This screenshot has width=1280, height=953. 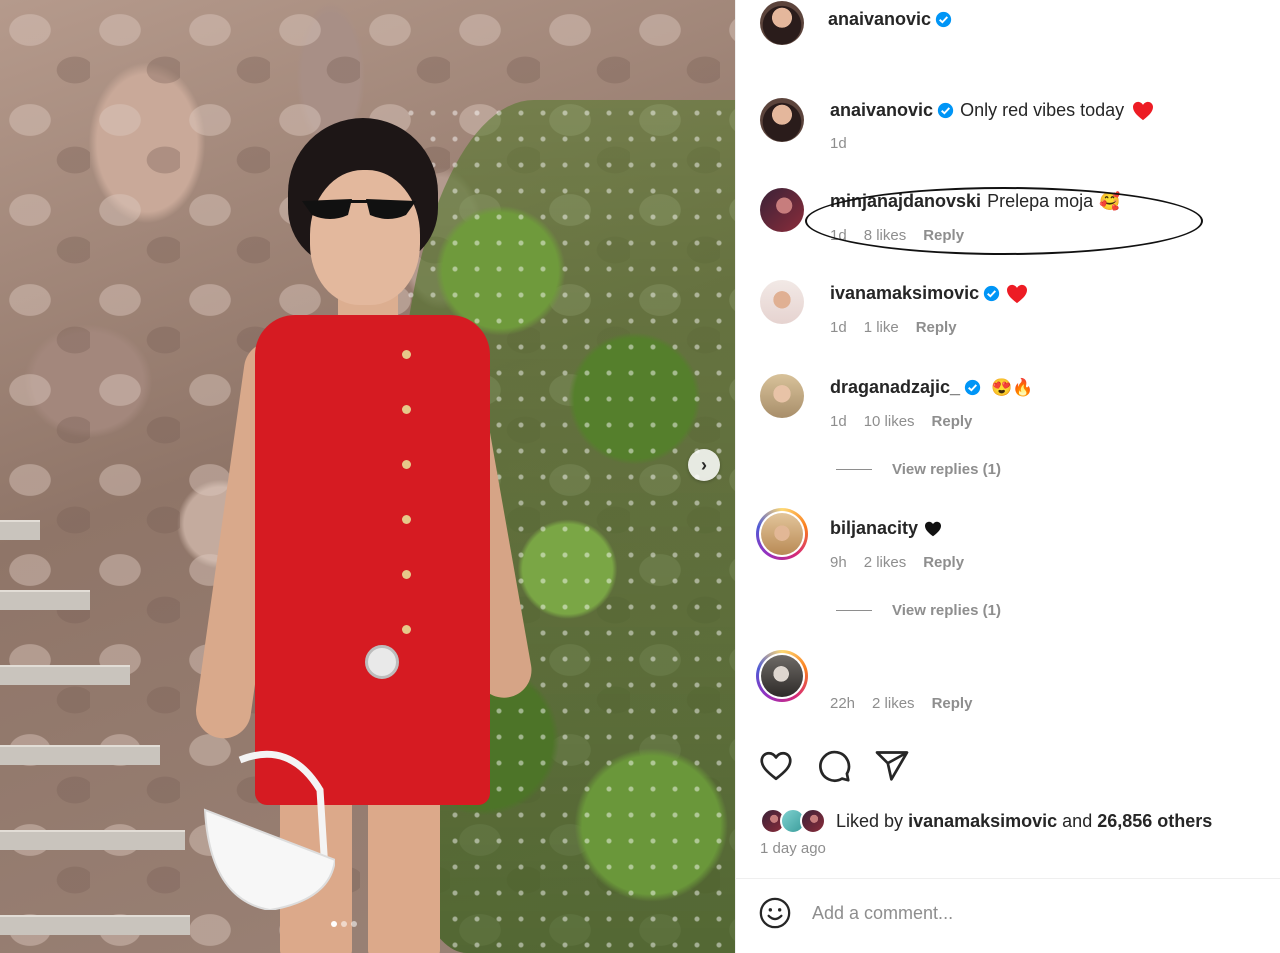 I want to click on wristwatch, so click(x=382, y=662).